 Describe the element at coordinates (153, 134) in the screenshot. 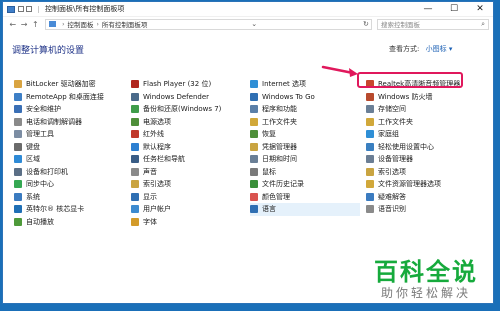

I see `control-panel-item-label: 红外线` at that location.